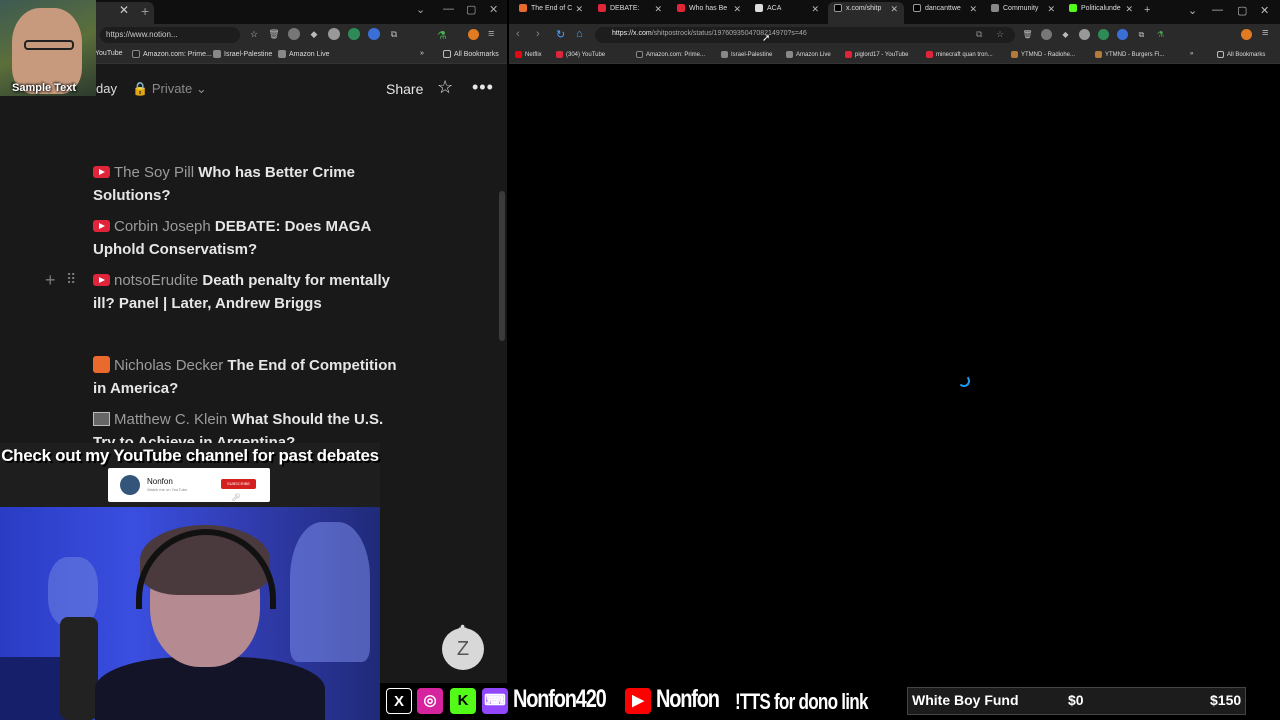 This screenshot has height=720, width=1280. What do you see at coordinates (1076, 700) in the screenshot?
I see `goal-current: $0` at bounding box center [1076, 700].